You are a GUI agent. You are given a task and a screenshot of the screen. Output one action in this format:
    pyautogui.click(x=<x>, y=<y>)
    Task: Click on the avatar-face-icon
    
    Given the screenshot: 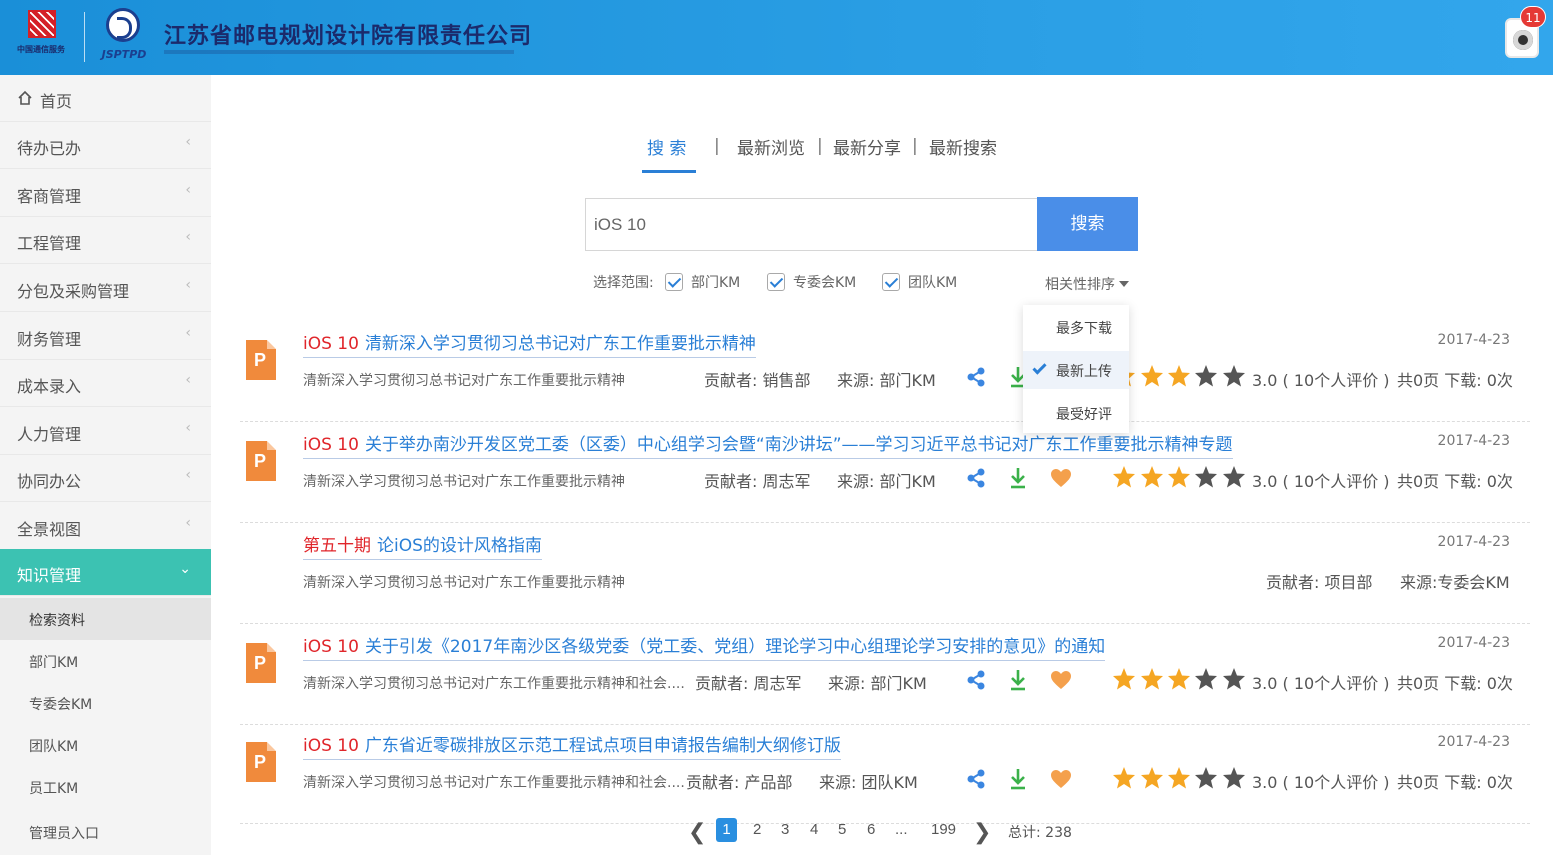 What is the action you would take?
    pyautogui.click(x=1523, y=40)
    